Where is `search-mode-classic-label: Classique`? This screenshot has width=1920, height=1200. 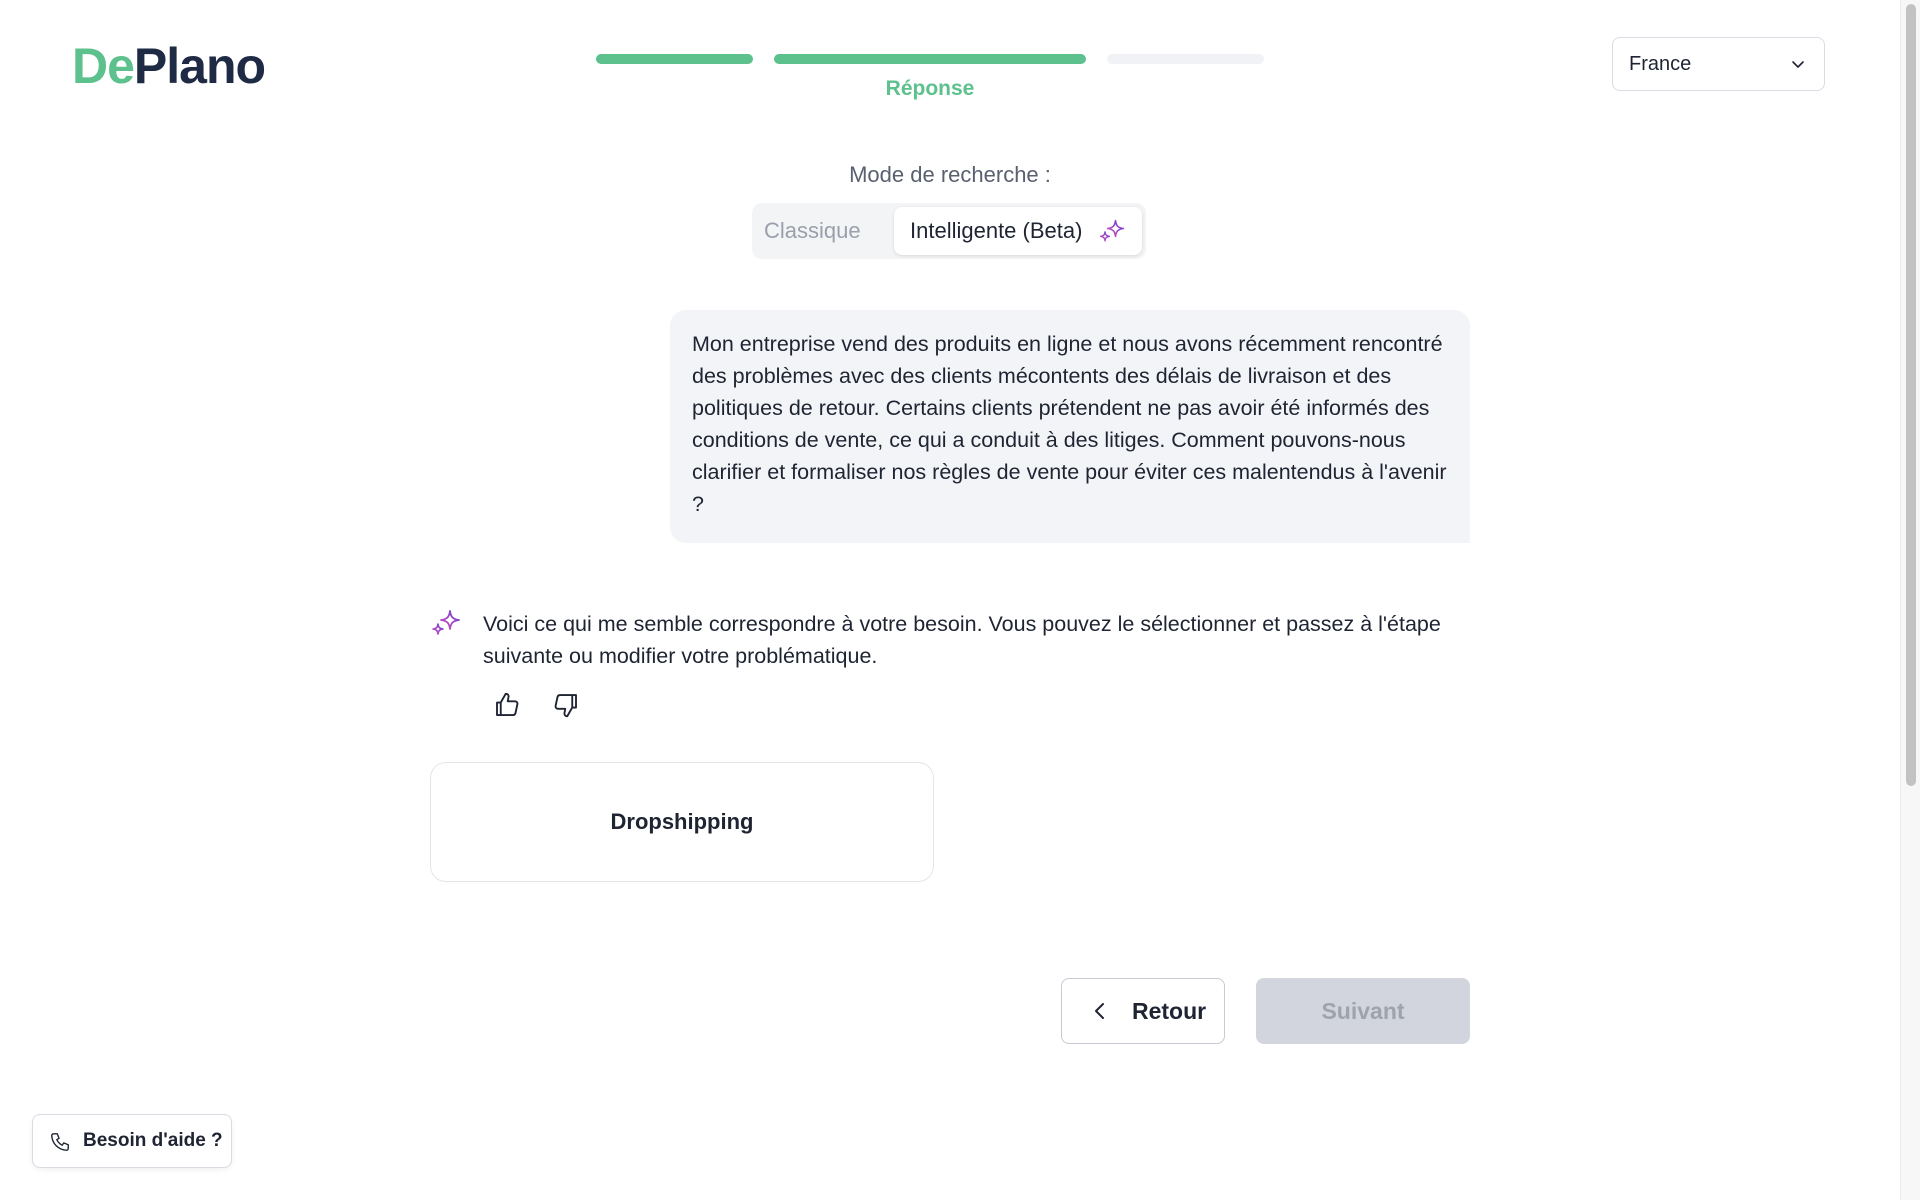
search-mode-classic-label: Classique is located at coordinates (812, 230).